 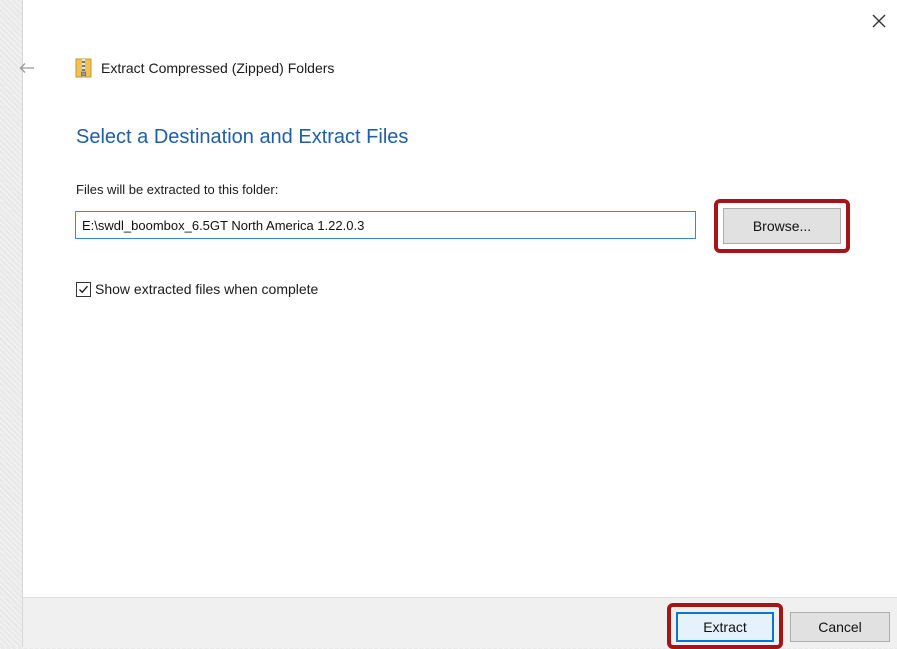 I want to click on back-button, so click(x=27, y=68).